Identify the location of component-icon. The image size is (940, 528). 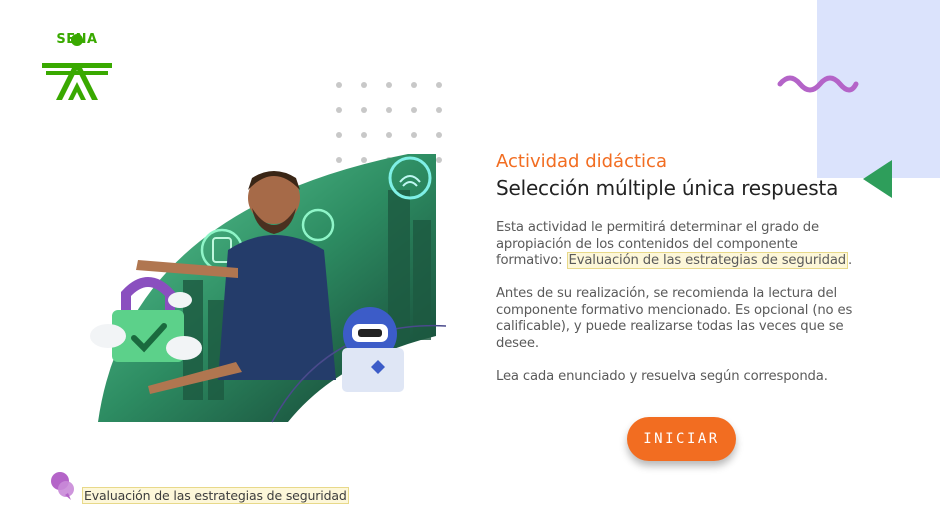
(62, 486).